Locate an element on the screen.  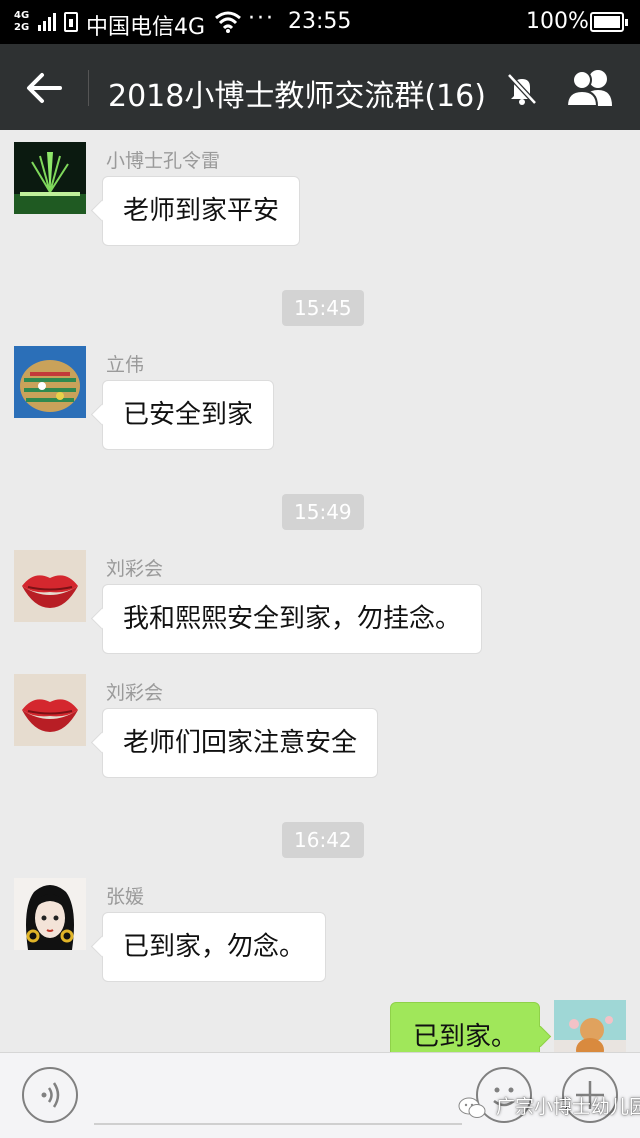
message-bubble: 已安全到家 is located at coordinates (188, 415).